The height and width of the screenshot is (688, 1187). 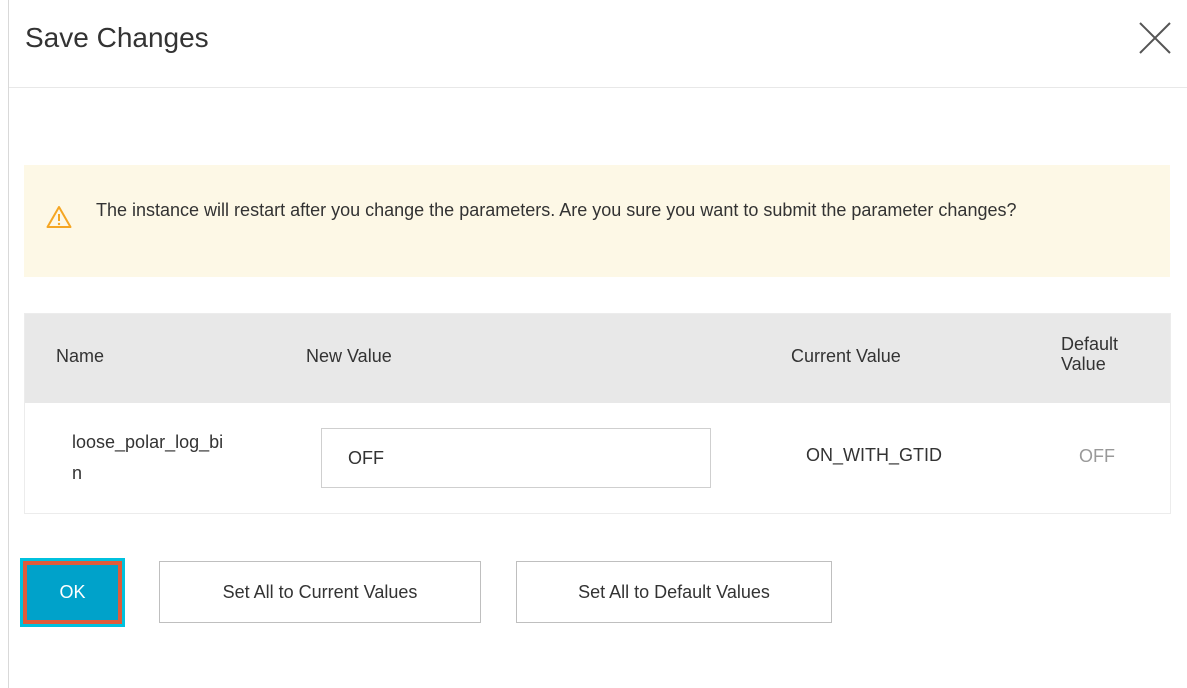 I want to click on set-all-to-default-values-button: Set All to Default Values, so click(x=674, y=592).